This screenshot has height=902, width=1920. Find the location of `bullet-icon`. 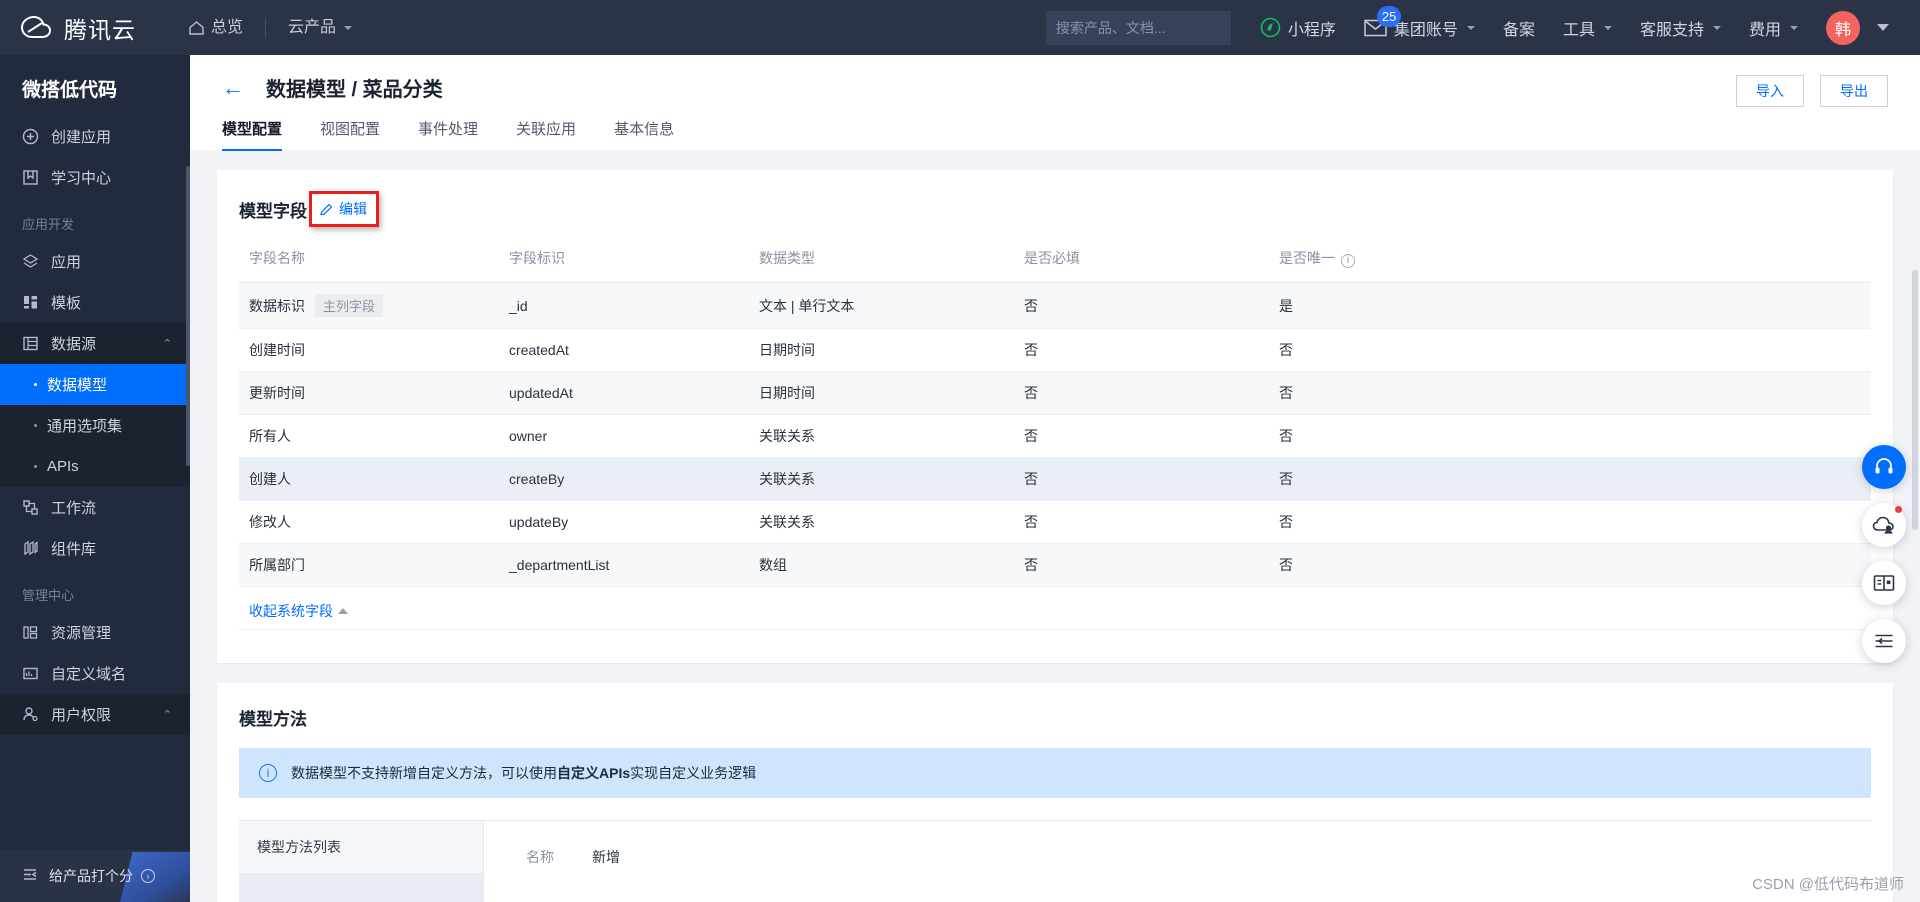

bullet-icon is located at coordinates (35, 384).